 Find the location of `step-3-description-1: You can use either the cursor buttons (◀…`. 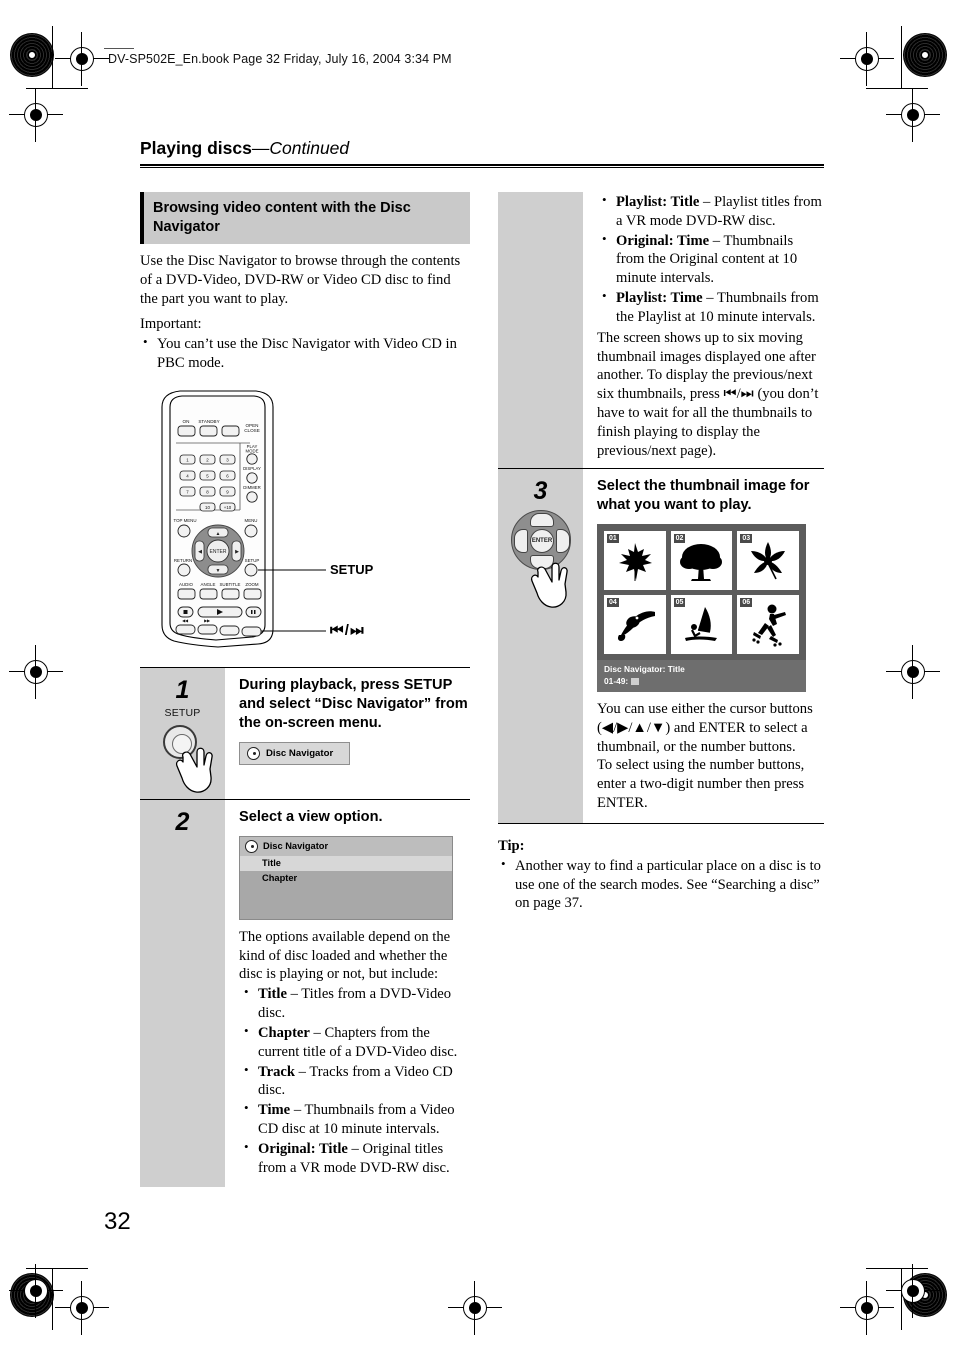

step-3-description-1: You can use either the cursor buttons (◀… is located at coordinates (705, 728).